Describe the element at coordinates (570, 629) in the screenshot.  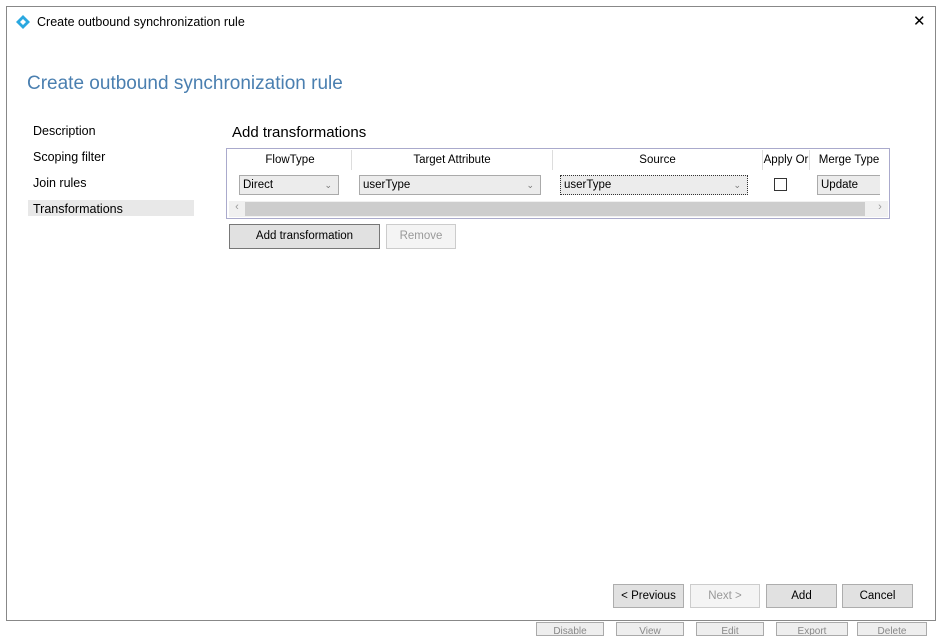
I see `background-disable-button: Disable` at that location.